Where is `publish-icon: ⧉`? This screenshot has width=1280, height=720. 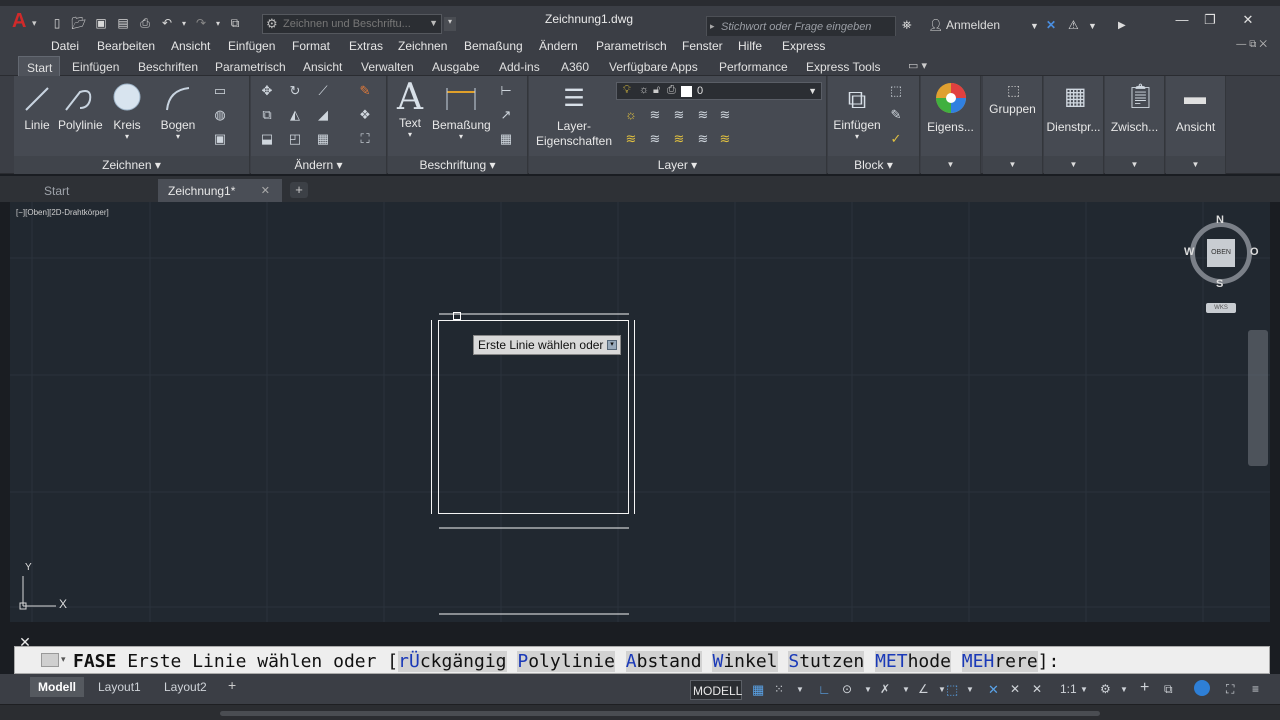 publish-icon: ⧉ is located at coordinates (235, 23).